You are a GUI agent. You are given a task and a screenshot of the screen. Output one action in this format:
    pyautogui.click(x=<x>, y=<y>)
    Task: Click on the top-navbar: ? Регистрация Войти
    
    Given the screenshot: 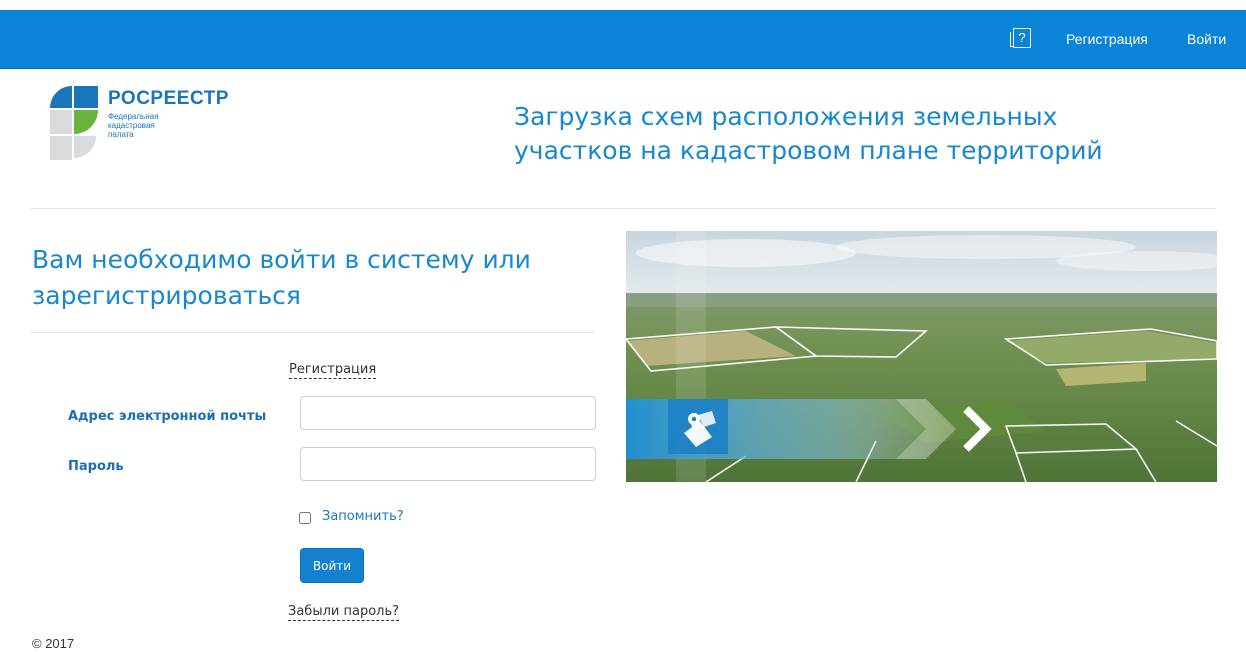 What is the action you would take?
    pyautogui.click(x=623, y=39)
    